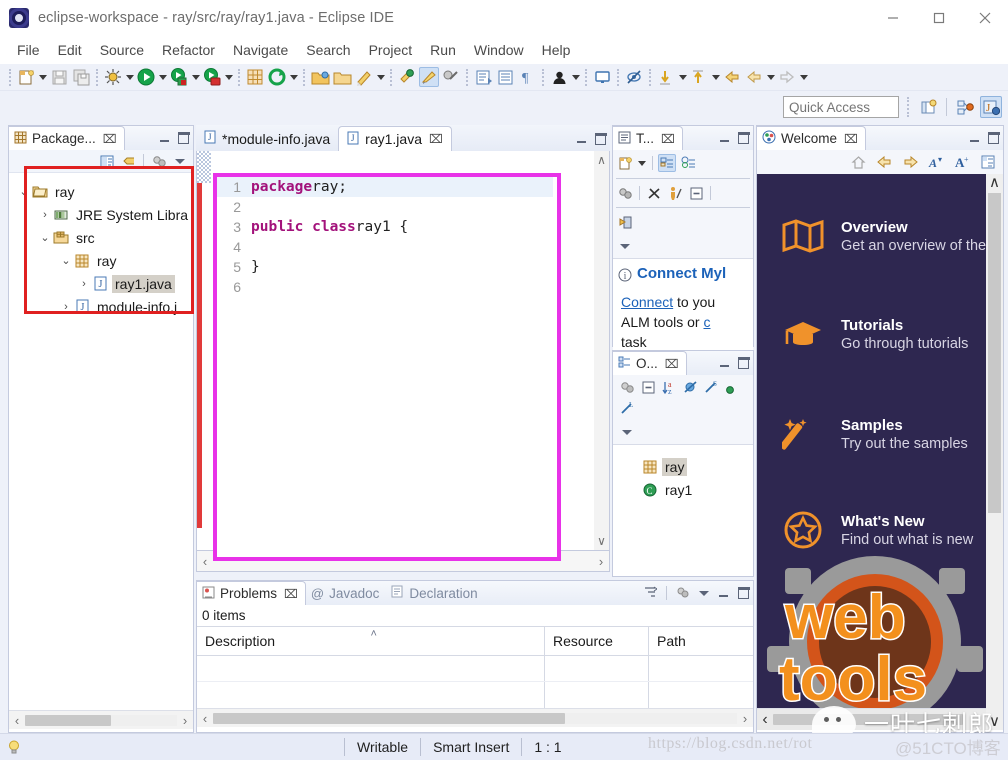  Describe the element at coordinates (162, 77) in the screenshot. I see `run-dropdown-caret` at that location.